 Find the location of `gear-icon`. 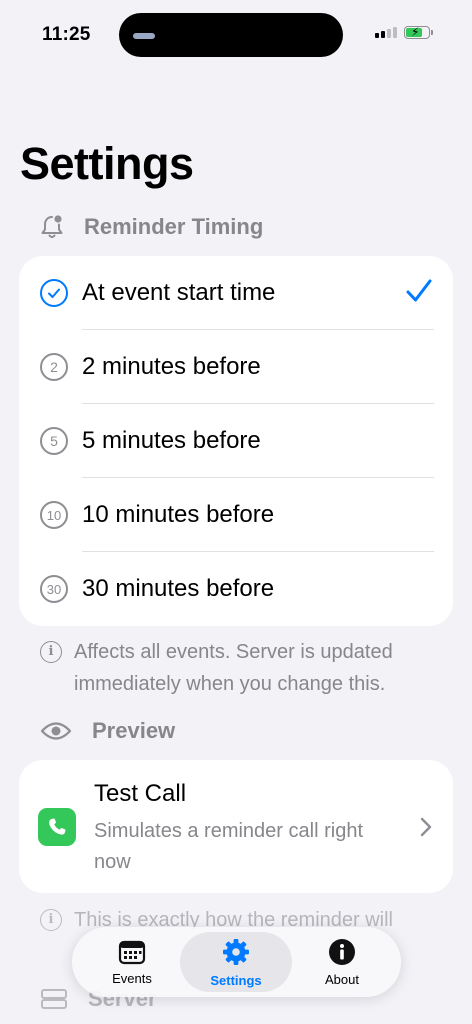

gear-icon is located at coordinates (236, 951).